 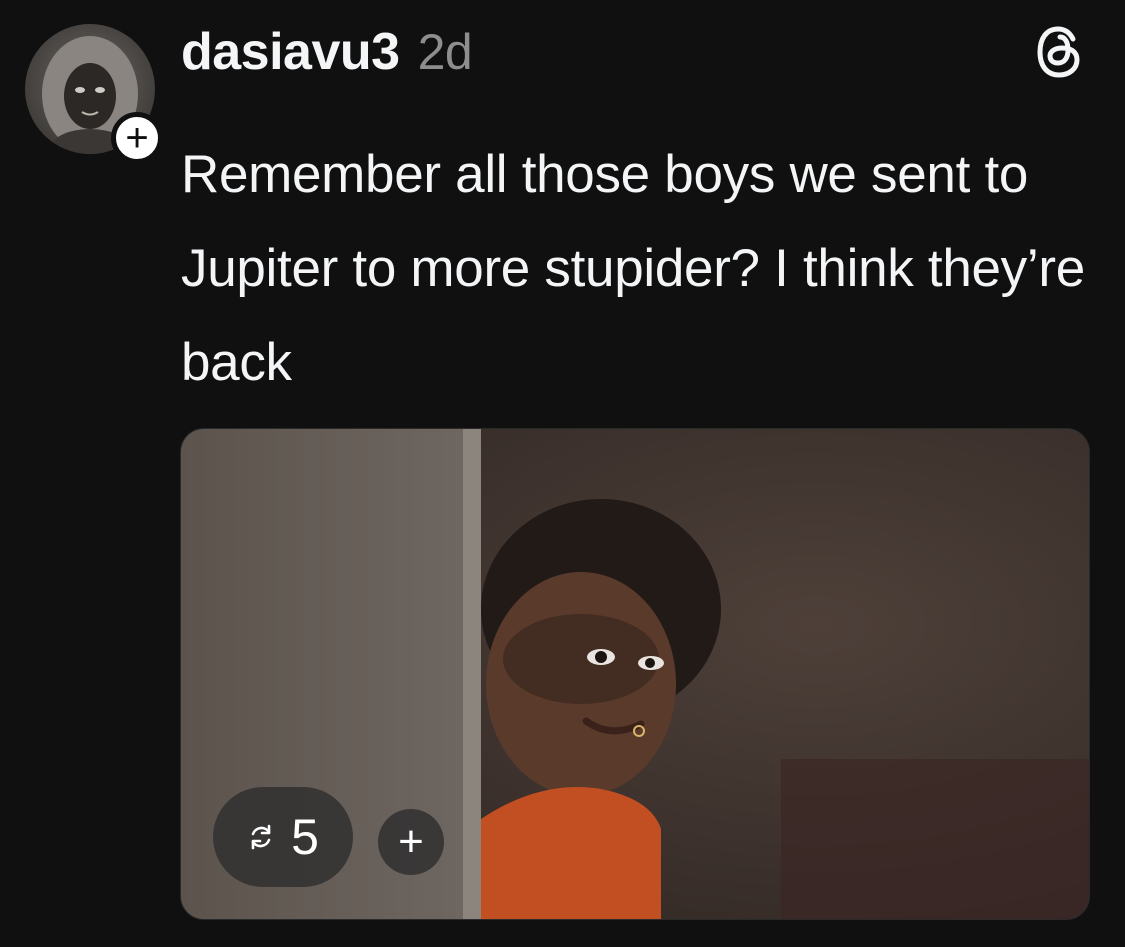 I want to click on add-button: +, so click(x=411, y=842).